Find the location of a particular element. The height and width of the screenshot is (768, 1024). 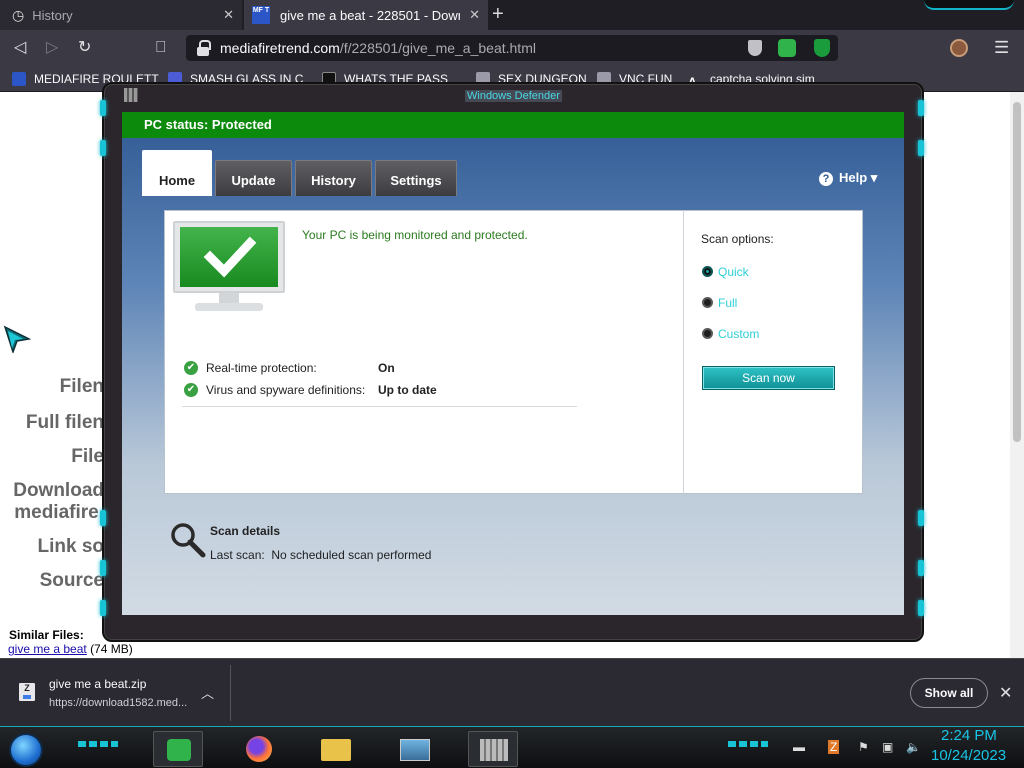

mediafire-favicon: MF T is located at coordinates (261, 15).